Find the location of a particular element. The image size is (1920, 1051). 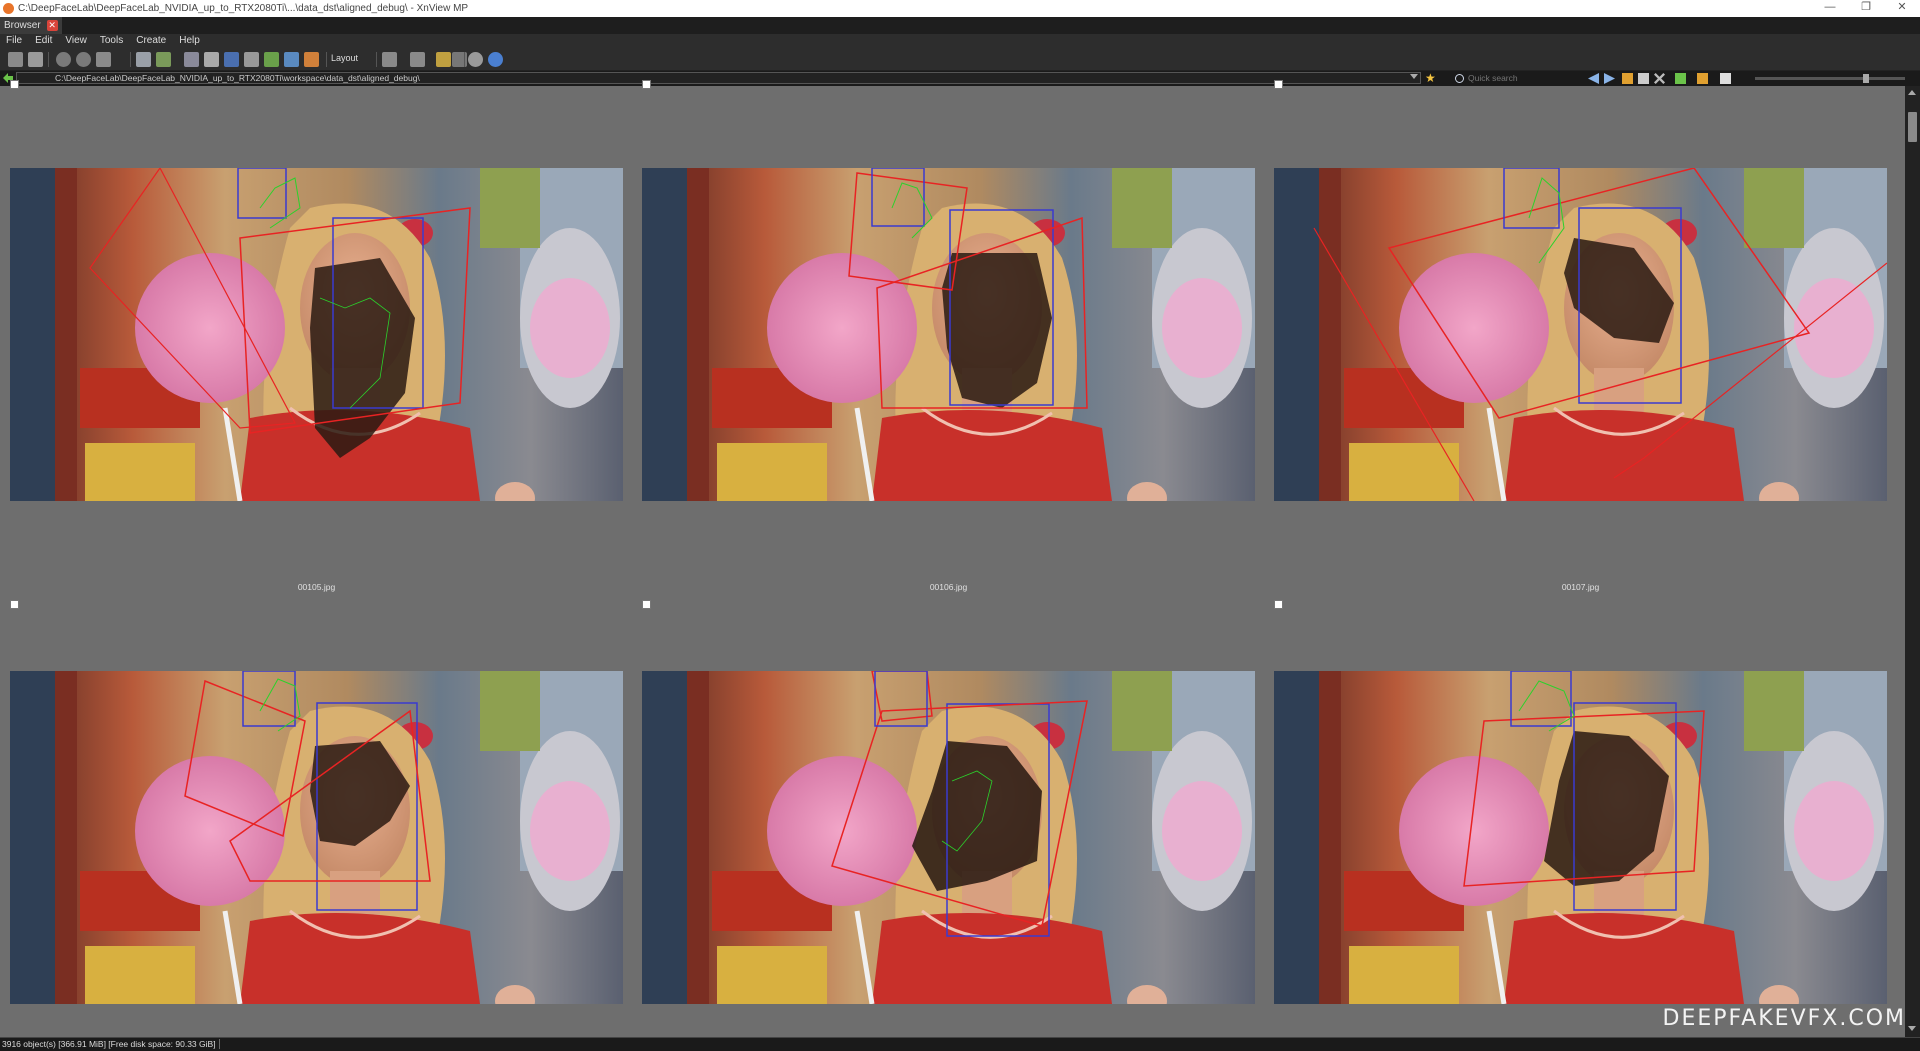

parent-folder-icon is located at coordinates (1627, 78).